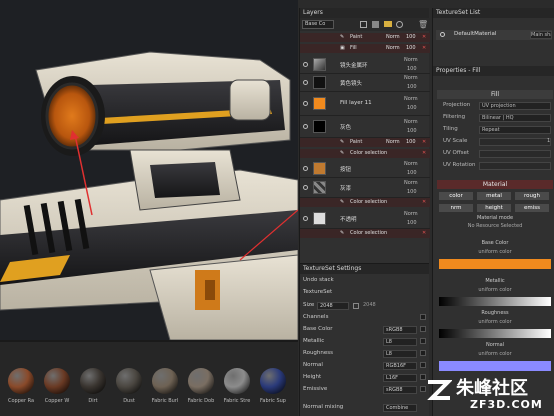  I want to click on size-link-icon, so click(356, 306).